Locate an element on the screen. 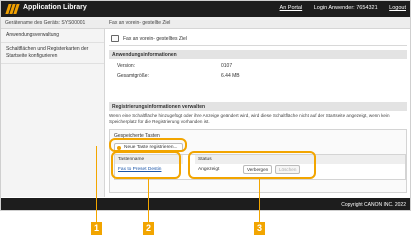 Image resolution: width=411 pixels, height=241 pixels. top-links: An Portal Login Anwender: 7654321 Logout is located at coordinates (338, 8).